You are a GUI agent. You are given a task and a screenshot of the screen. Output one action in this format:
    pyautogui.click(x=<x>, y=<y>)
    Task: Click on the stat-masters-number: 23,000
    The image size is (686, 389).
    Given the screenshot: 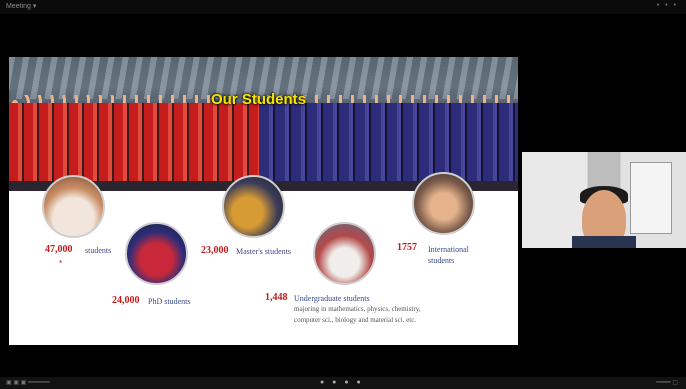 What is the action you would take?
    pyautogui.click(x=215, y=250)
    